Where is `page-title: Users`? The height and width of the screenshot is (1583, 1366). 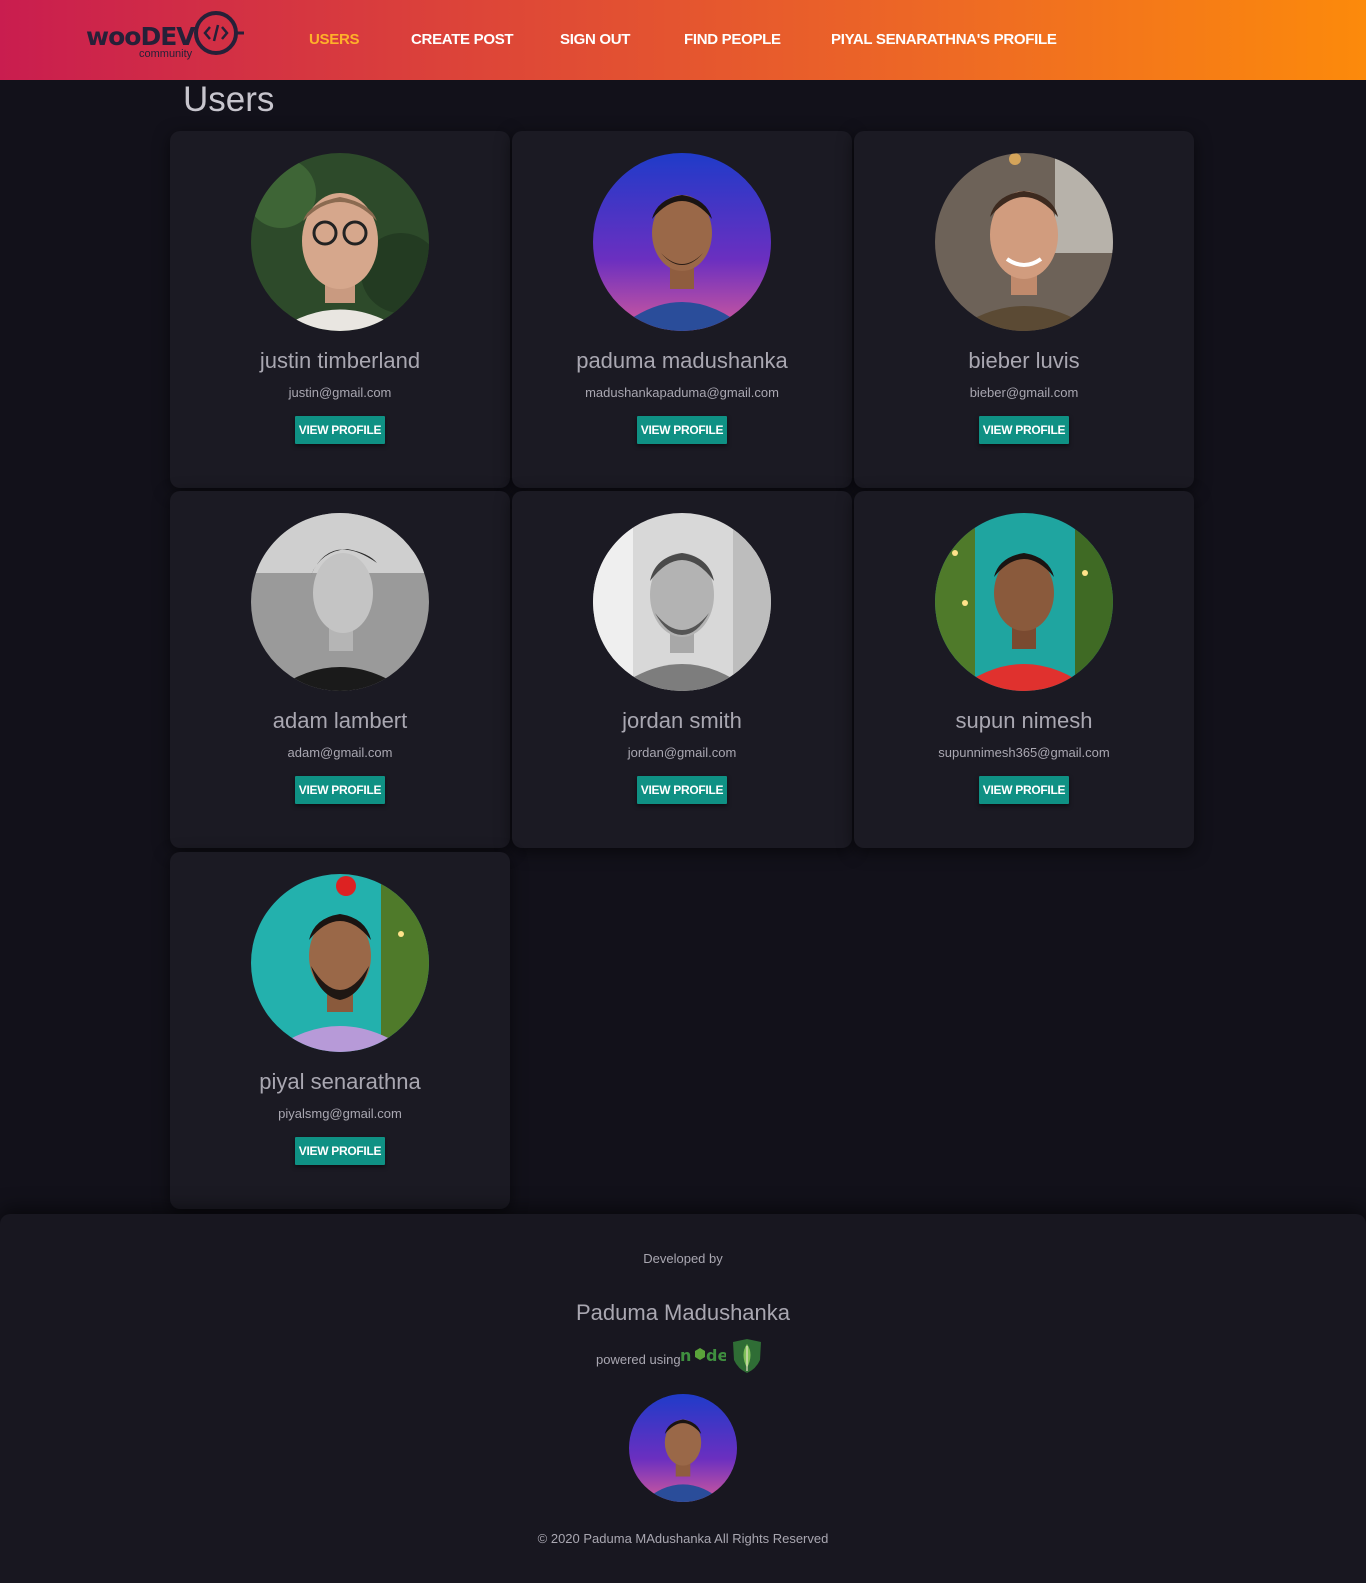
page-title: Users is located at coordinates (229, 99).